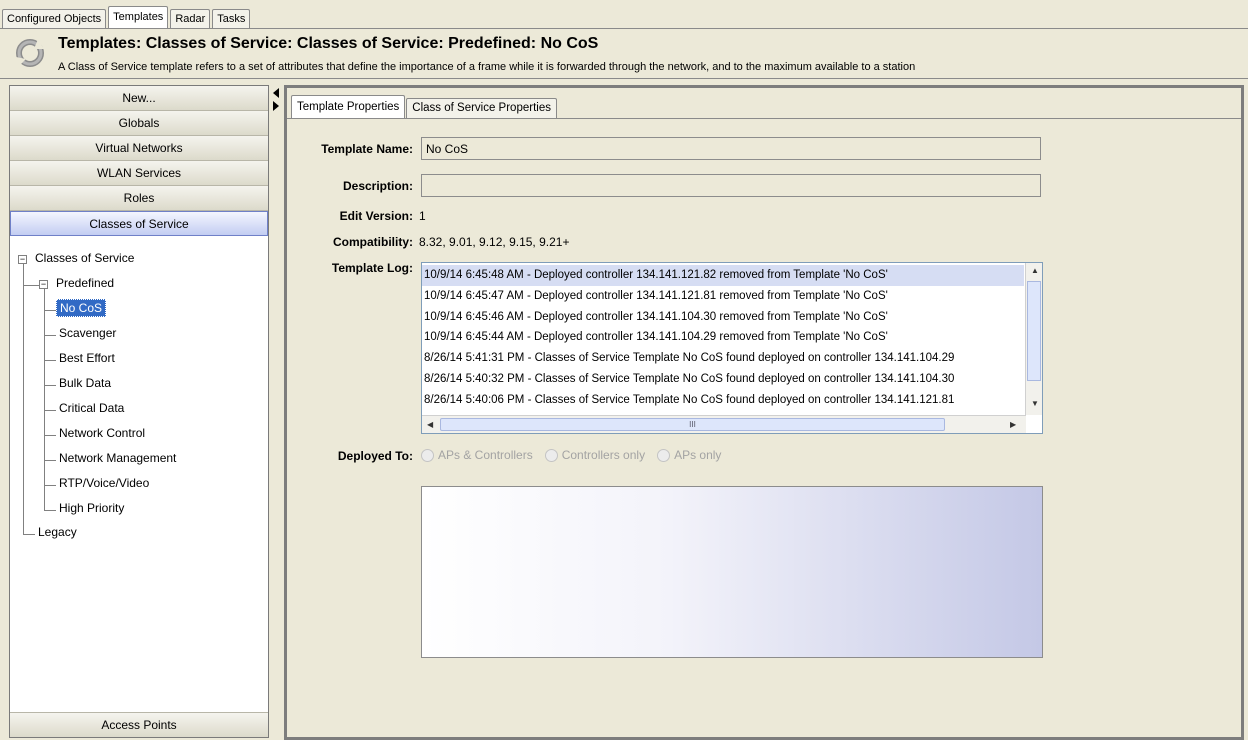  I want to click on scroll-down-icon: ▼, so click(1035, 403).